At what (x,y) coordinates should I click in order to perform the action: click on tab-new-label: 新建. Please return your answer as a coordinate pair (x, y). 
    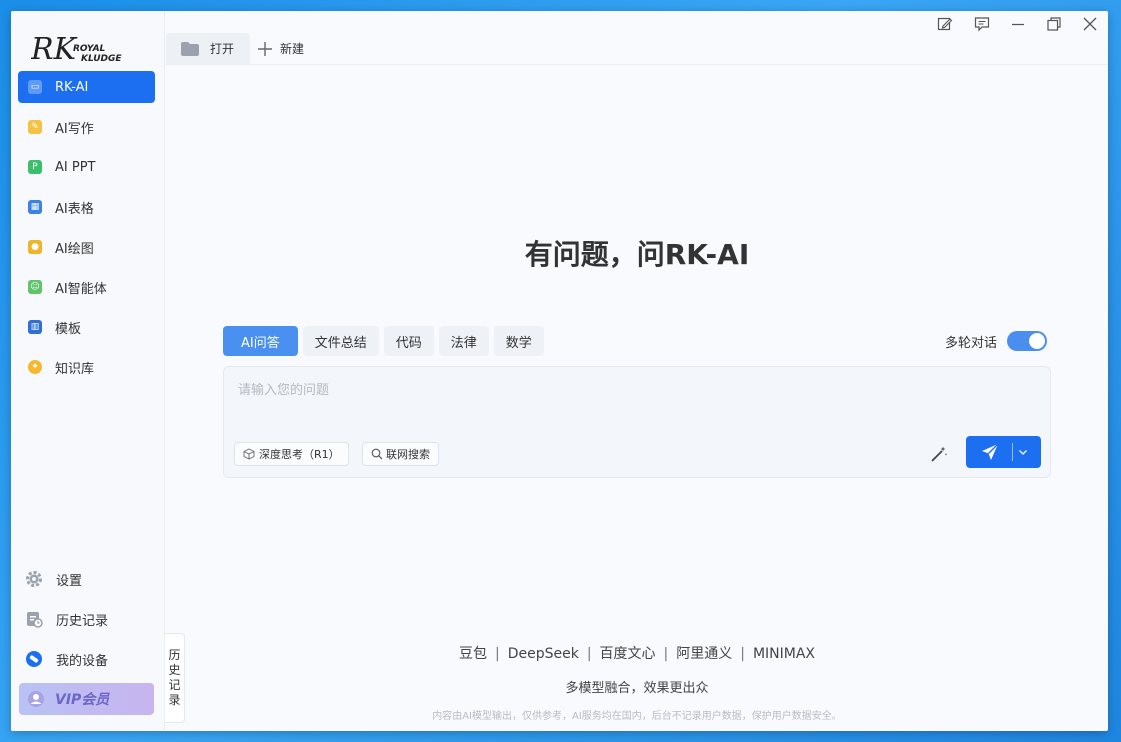
    Looking at the image, I should click on (292, 49).